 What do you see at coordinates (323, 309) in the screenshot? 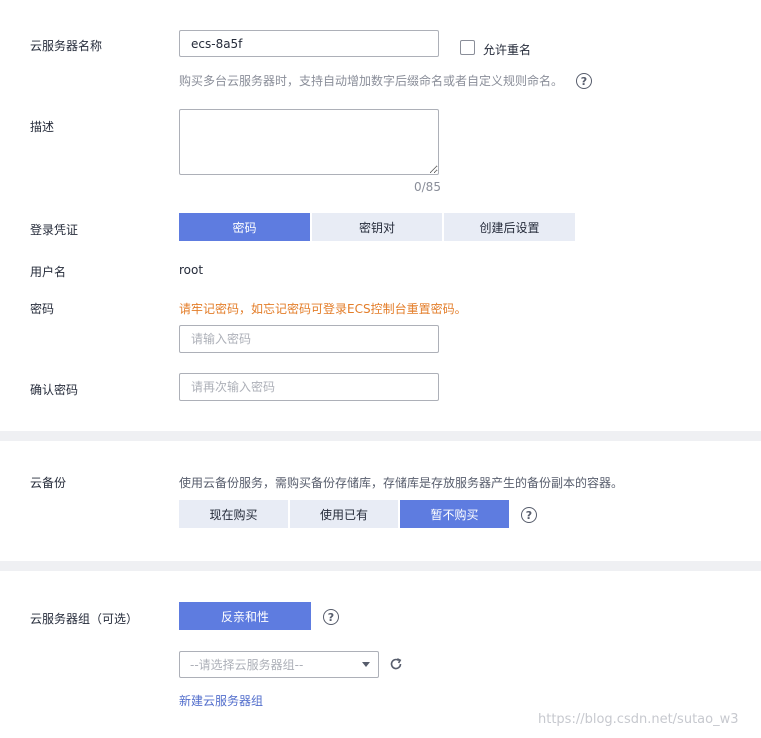
I see `password-warning: 请牢记密码，如忘记密码可登录ECS控制台重置密码。` at bounding box center [323, 309].